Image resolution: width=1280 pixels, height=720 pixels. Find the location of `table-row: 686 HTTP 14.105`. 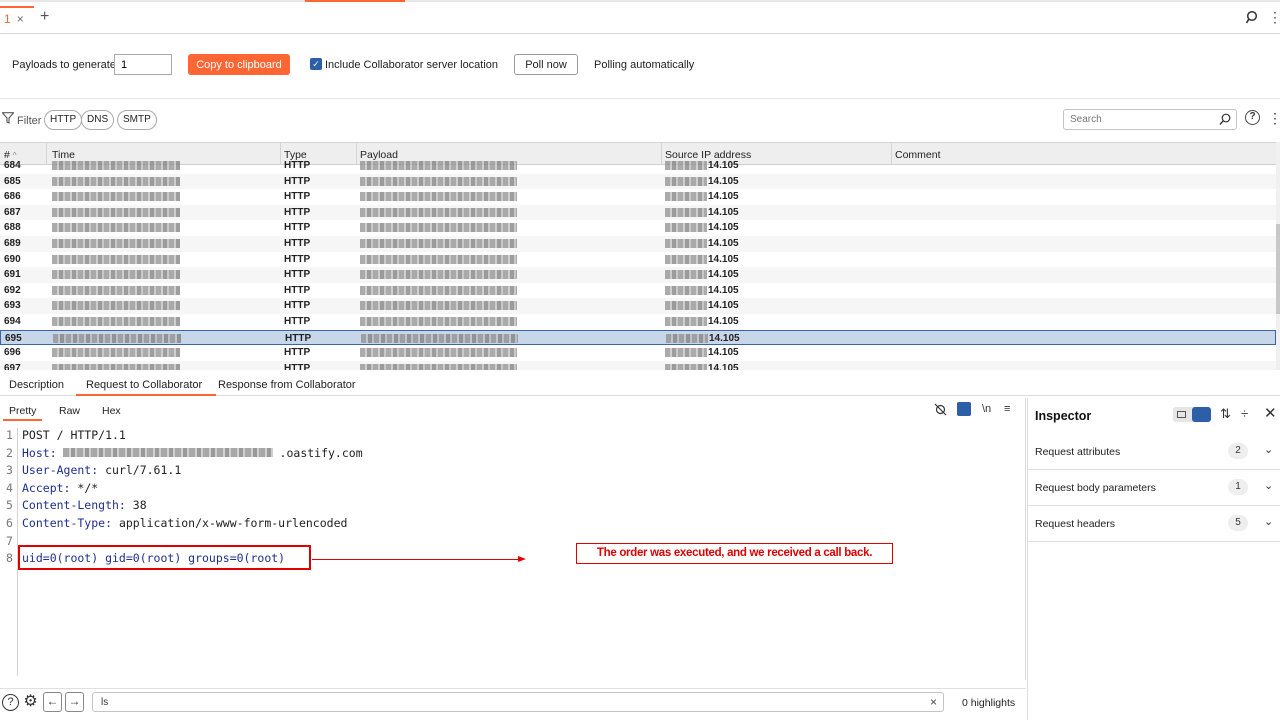

table-row: 686 HTTP 14.105 is located at coordinates (638, 197).